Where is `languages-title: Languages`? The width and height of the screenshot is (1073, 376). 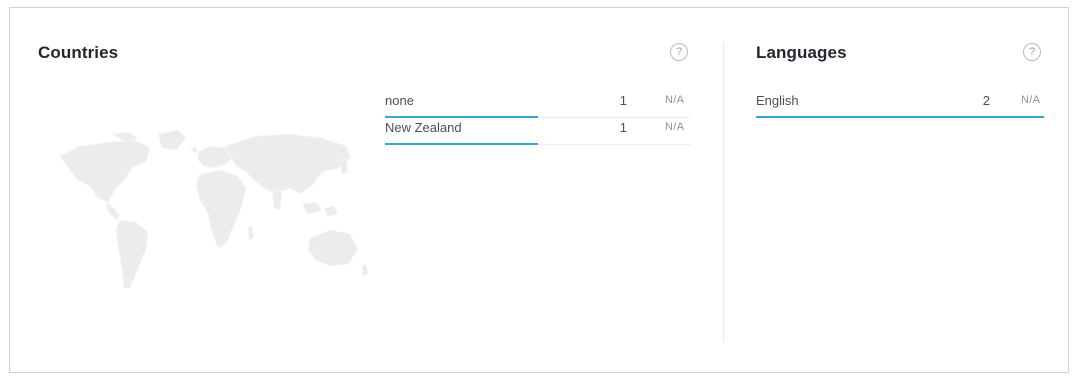 languages-title: Languages is located at coordinates (801, 52).